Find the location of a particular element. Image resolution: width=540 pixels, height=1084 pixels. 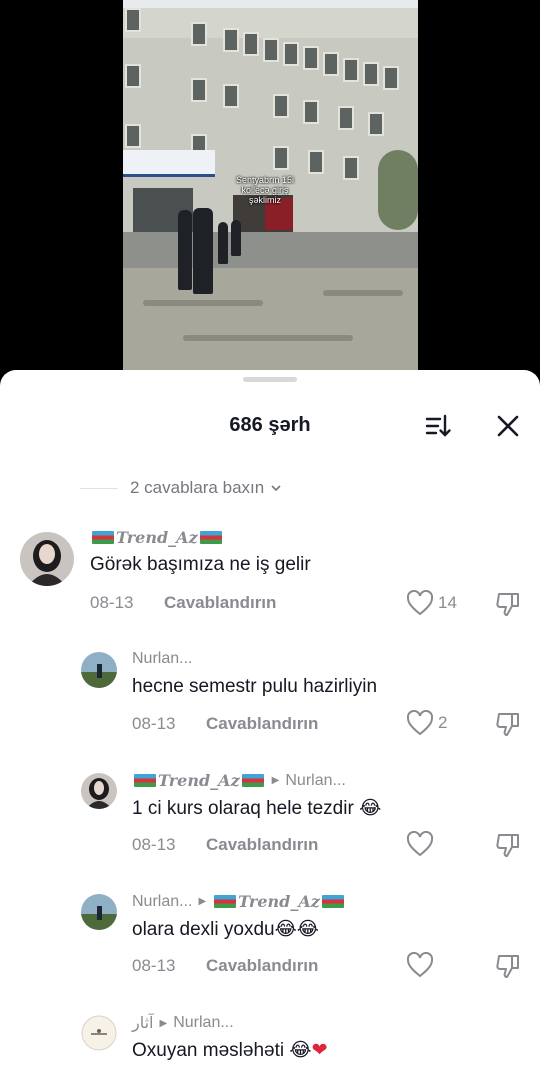

ground is located at coordinates (270, 319).